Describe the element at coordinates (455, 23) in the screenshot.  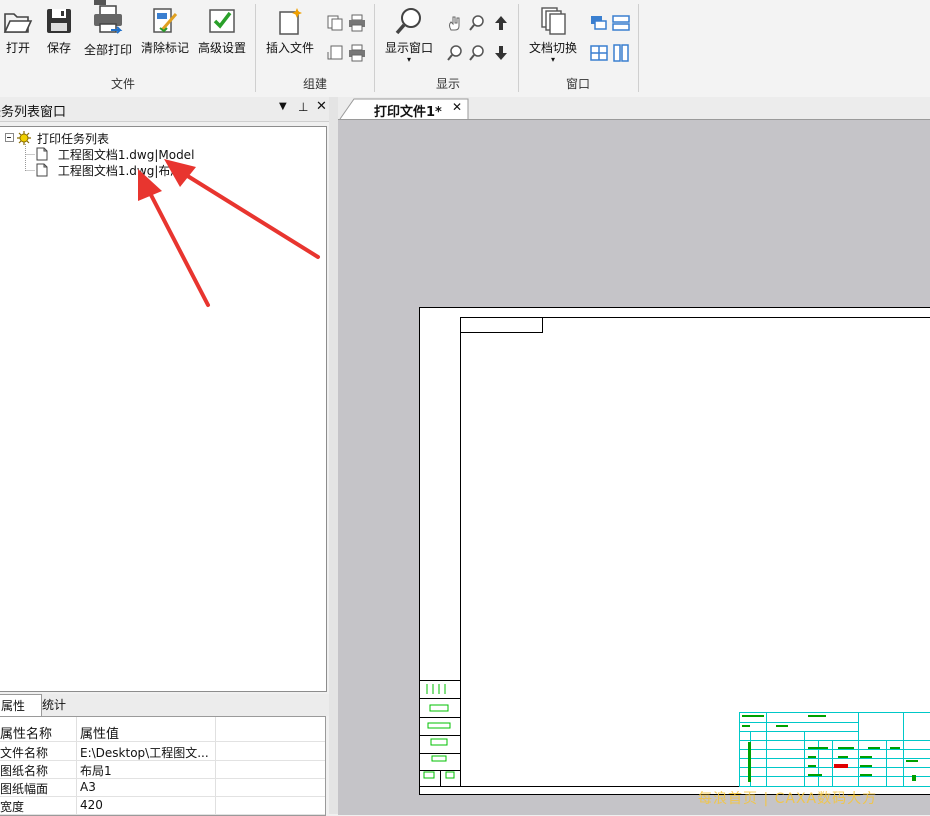
I see `pan-hand-icon` at that location.